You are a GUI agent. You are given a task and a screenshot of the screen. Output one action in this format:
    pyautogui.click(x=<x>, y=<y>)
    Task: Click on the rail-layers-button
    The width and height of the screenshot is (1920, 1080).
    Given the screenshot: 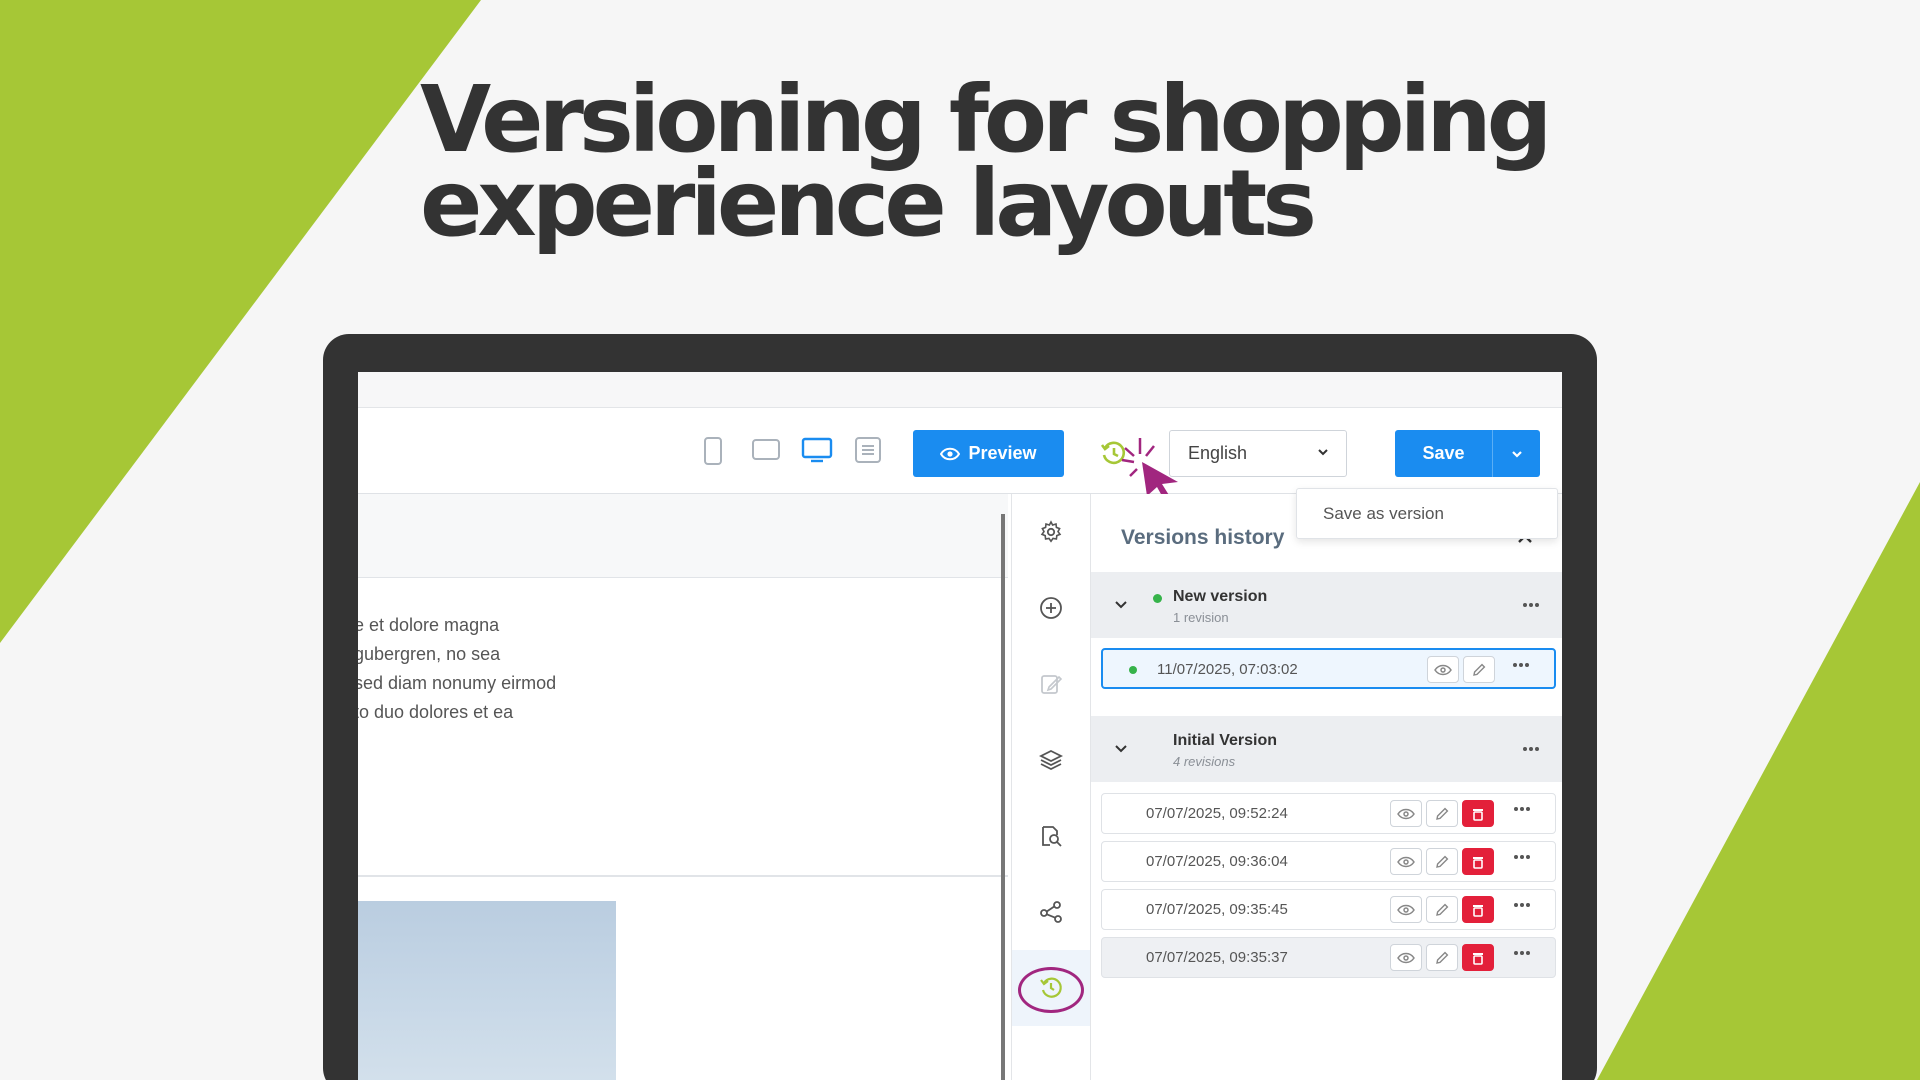 What is the action you would take?
    pyautogui.click(x=1051, y=760)
    